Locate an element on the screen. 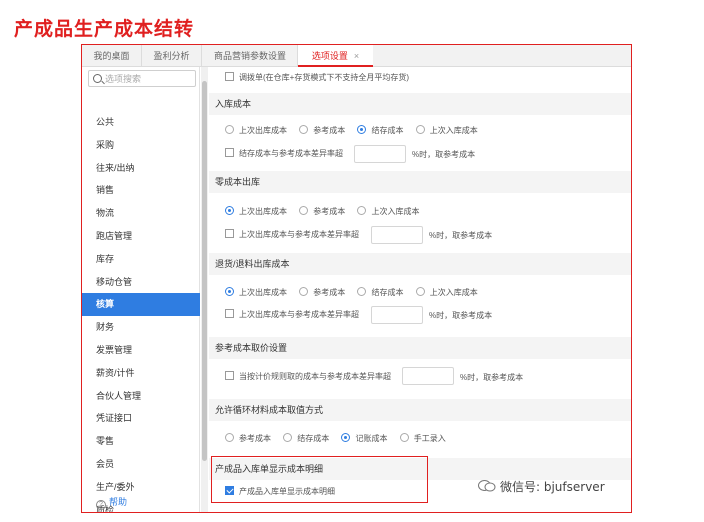 Image resolution: width=704 pixels, height=522 pixels. ref-cost-suffix: %时，取参考成本 is located at coordinates (492, 377).